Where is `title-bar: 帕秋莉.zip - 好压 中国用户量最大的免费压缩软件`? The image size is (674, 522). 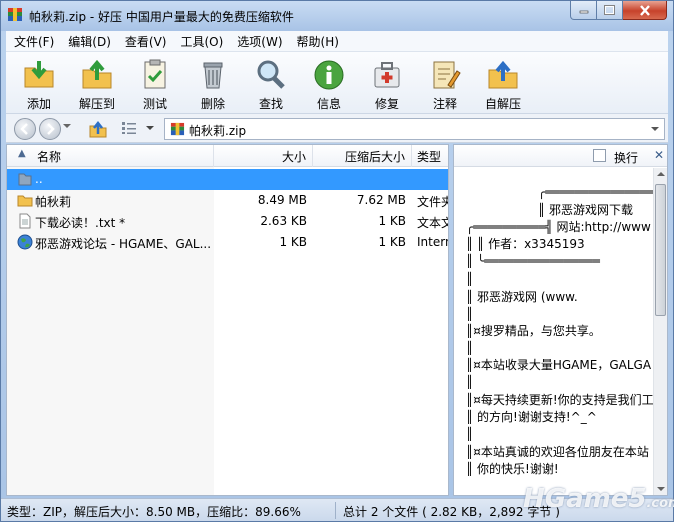 title-bar: 帕秋莉.zip - 好压 中国用户量最大的免费压缩软件 is located at coordinates (337, 16).